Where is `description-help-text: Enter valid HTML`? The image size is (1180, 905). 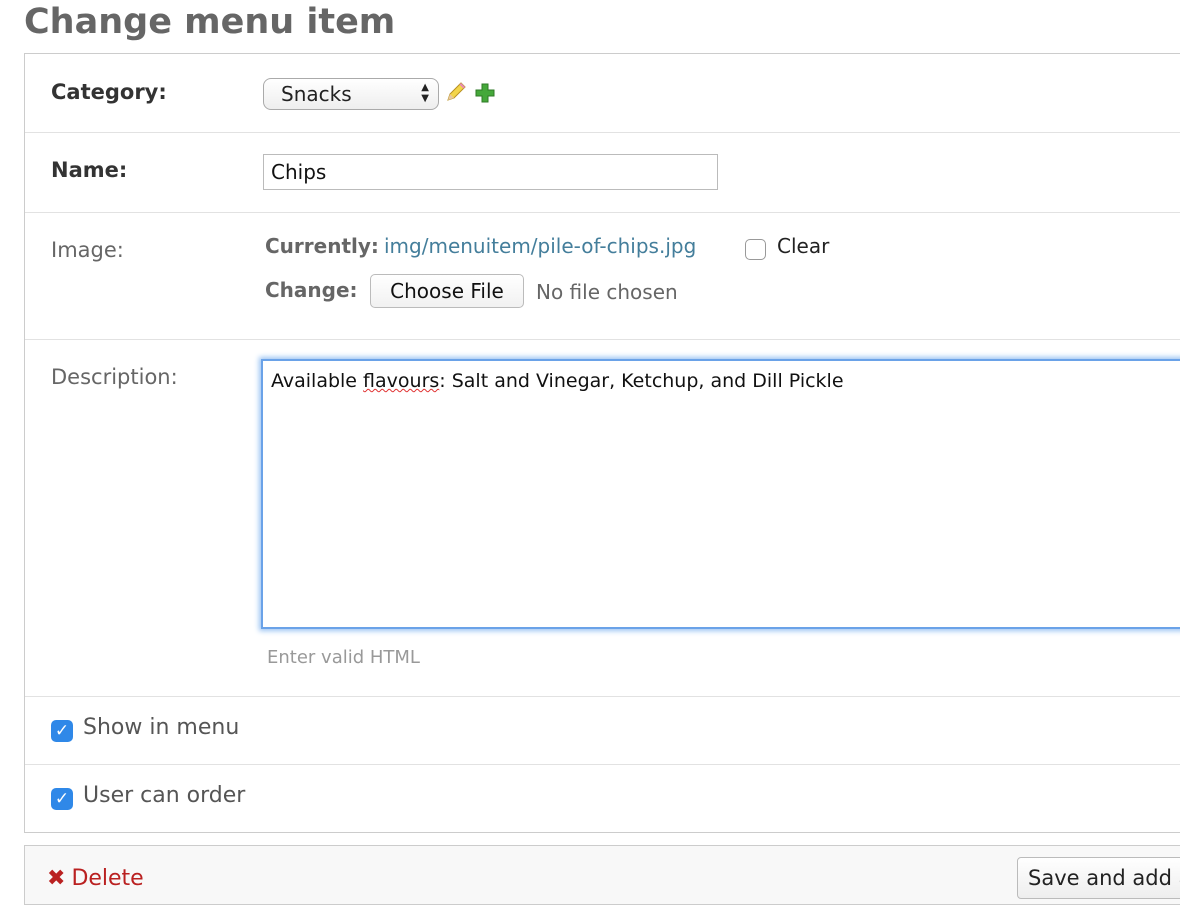
description-help-text: Enter valid HTML is located at coordinates (343, 657).